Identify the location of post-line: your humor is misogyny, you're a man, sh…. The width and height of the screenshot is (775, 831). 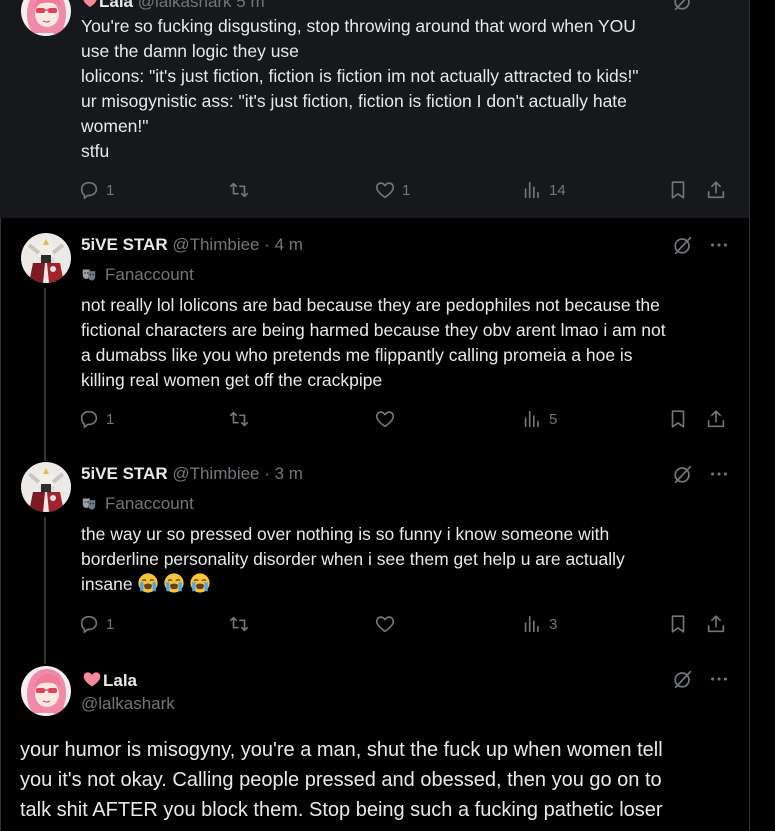
(341, 750).